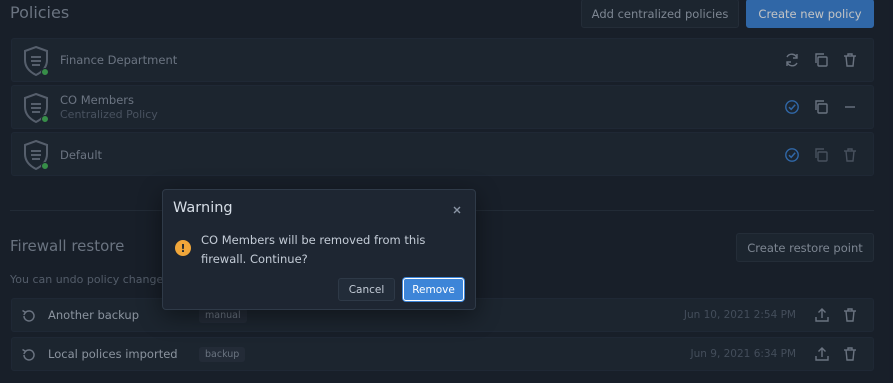 The image size is (893, 383). I want to click on close-icon, so click(457, 210).